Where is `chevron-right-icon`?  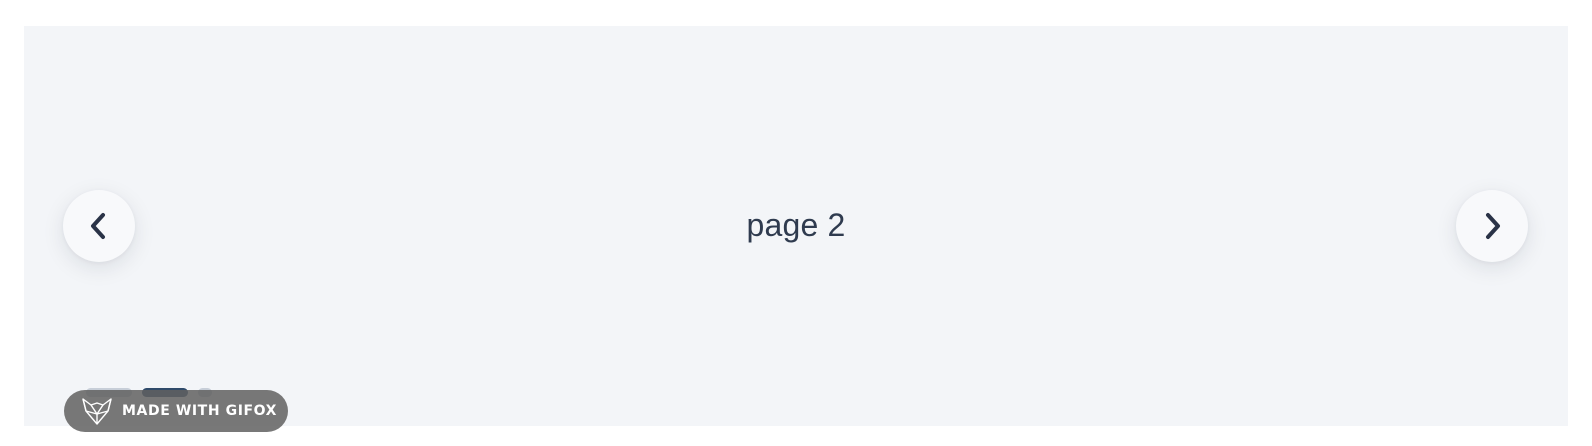
chevron-right-icon is located at coordinates (1493, 226).